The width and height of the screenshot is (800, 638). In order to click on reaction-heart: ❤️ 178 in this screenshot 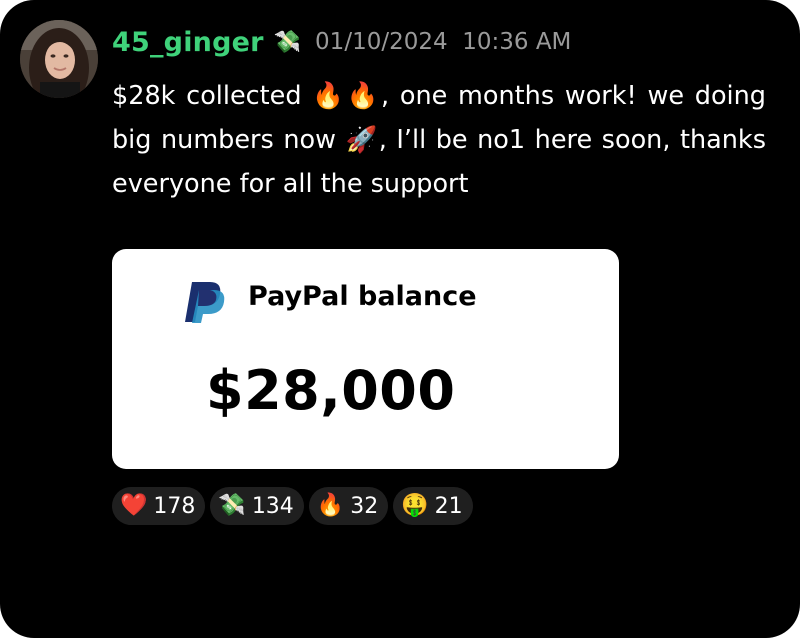, I will do `click(159, 506)`.